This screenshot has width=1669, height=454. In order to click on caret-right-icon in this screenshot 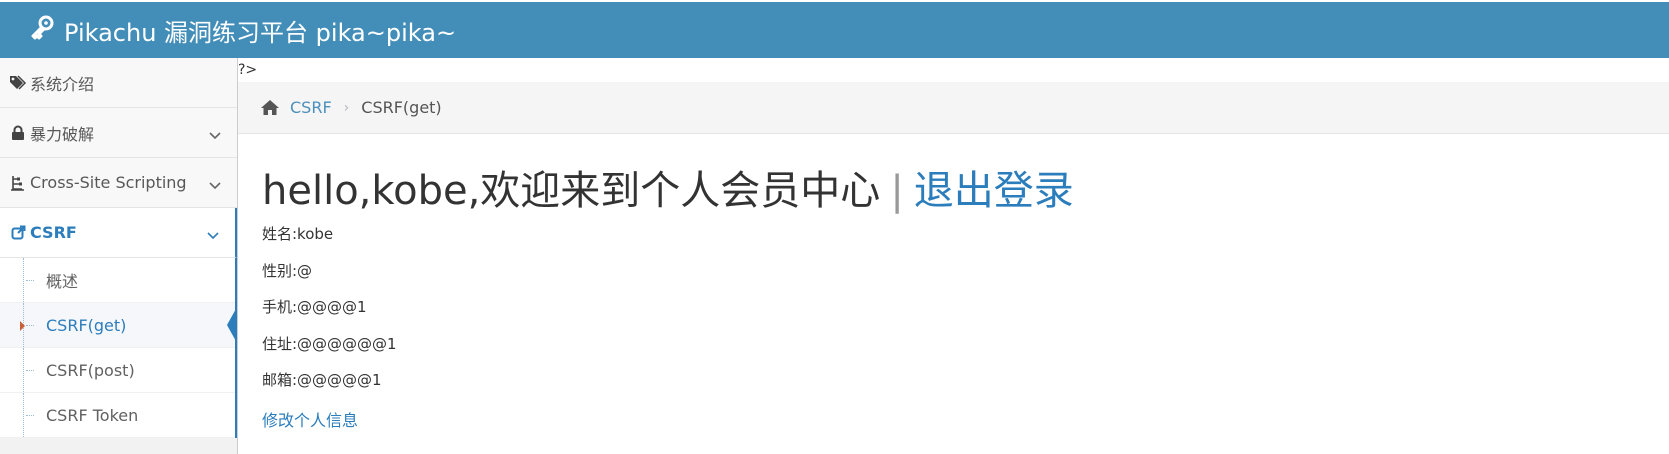, I will do `click(22, 326)`.